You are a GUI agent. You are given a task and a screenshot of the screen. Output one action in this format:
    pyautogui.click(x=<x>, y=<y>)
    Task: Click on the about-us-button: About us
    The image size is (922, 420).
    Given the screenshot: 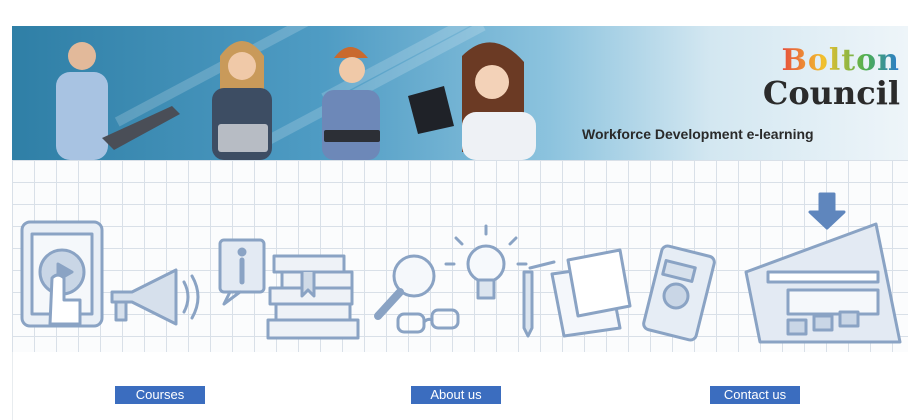 What is the action you would take?
    pyautogui.click(x=456, y=395)
    